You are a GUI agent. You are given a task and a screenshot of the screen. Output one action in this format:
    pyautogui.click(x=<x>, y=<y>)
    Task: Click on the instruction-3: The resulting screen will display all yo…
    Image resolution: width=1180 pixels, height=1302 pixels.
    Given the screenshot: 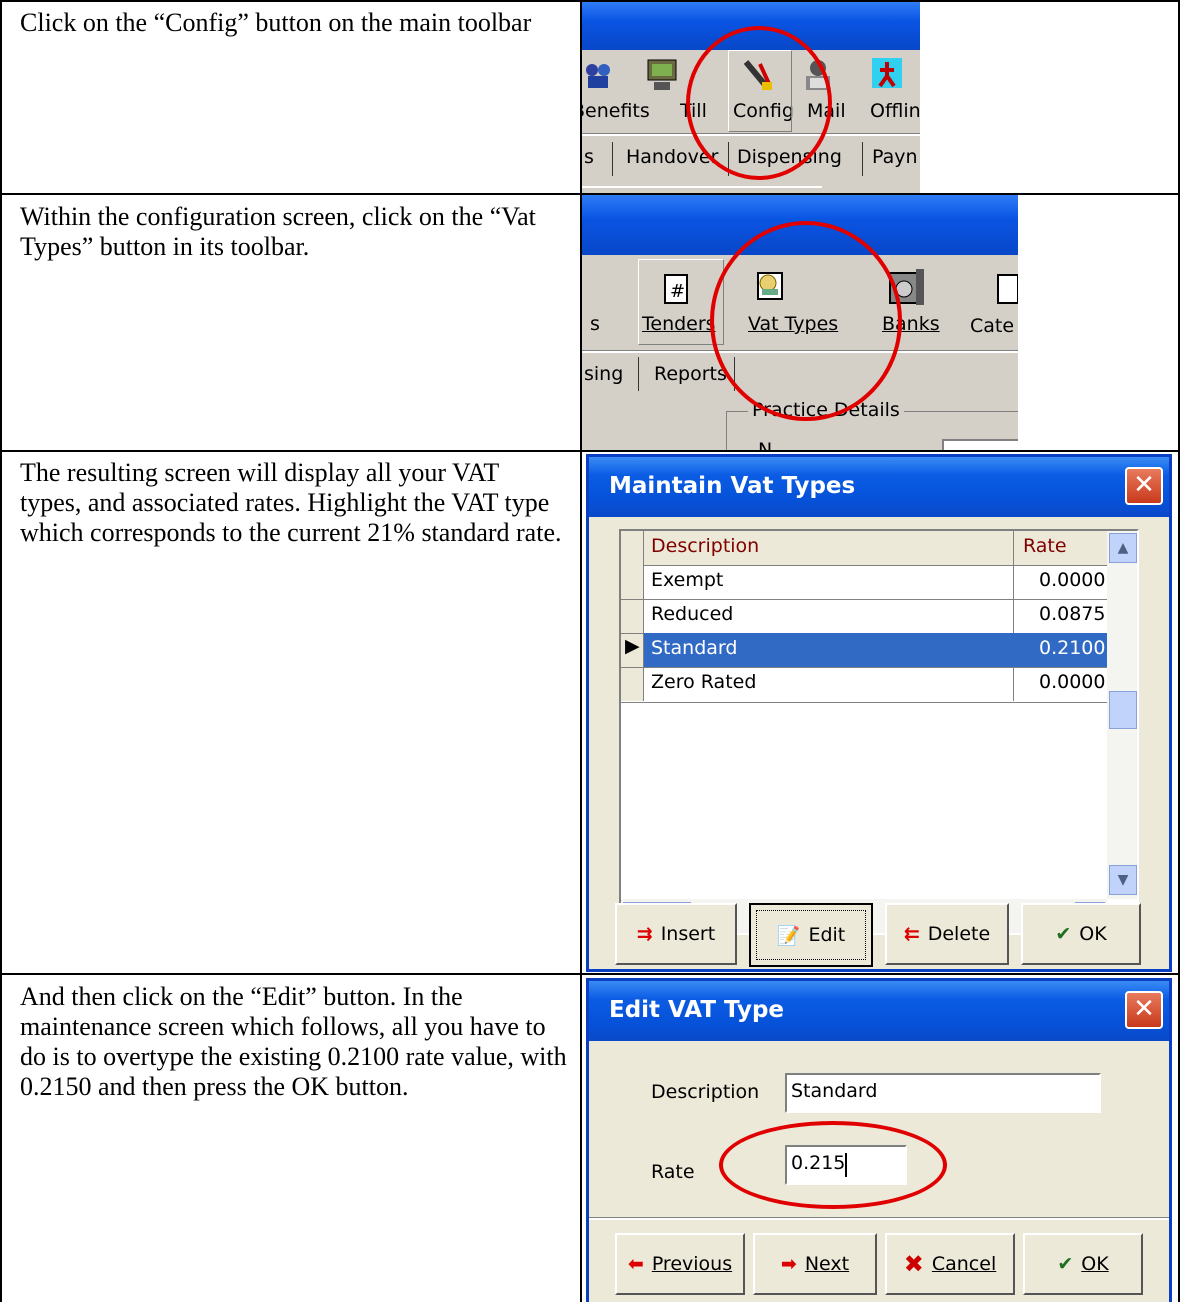 What is the action you would take?
    pyautogui.click(x=291, y=502)
    